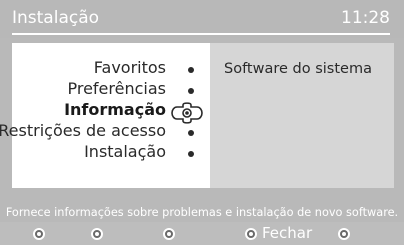 The image size is (404, 245). What do you see at coordinates (202, 233) in the screenshot?
I see `bottom-bar: Fechar` at bounding box center [202, 233].